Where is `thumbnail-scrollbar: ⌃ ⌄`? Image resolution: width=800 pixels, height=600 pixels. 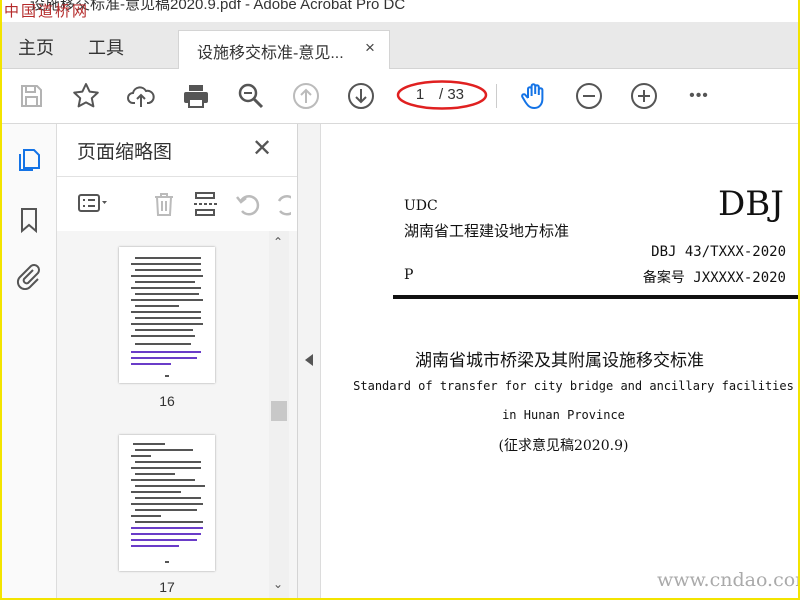
thumbnail-scrollbar: ⌃ ⌄ is located at coordinates (279, 414).